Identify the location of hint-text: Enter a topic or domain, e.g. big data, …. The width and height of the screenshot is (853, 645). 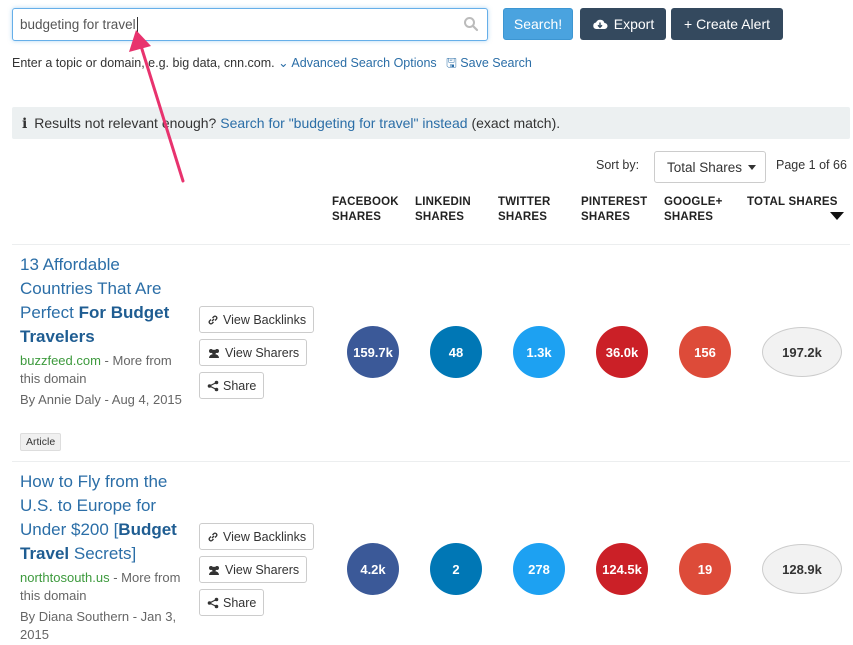
(143, 63).